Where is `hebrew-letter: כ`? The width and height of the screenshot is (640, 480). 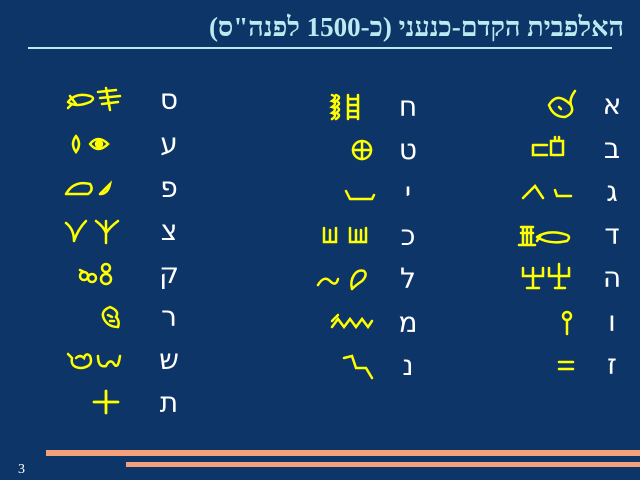 hebrew-letter: כ is located at coordinates (408, 235).